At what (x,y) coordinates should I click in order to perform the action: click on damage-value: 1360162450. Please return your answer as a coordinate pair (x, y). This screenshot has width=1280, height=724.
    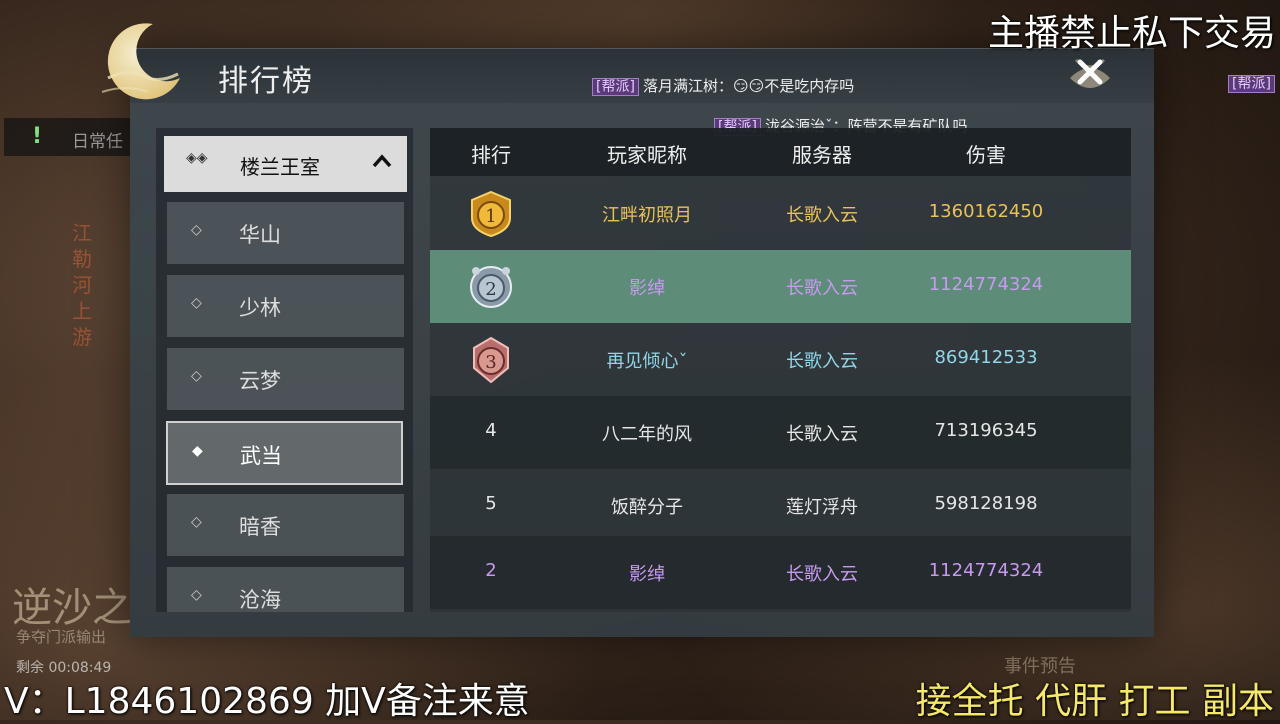
    Looking at the image, I should click on (986, 211).